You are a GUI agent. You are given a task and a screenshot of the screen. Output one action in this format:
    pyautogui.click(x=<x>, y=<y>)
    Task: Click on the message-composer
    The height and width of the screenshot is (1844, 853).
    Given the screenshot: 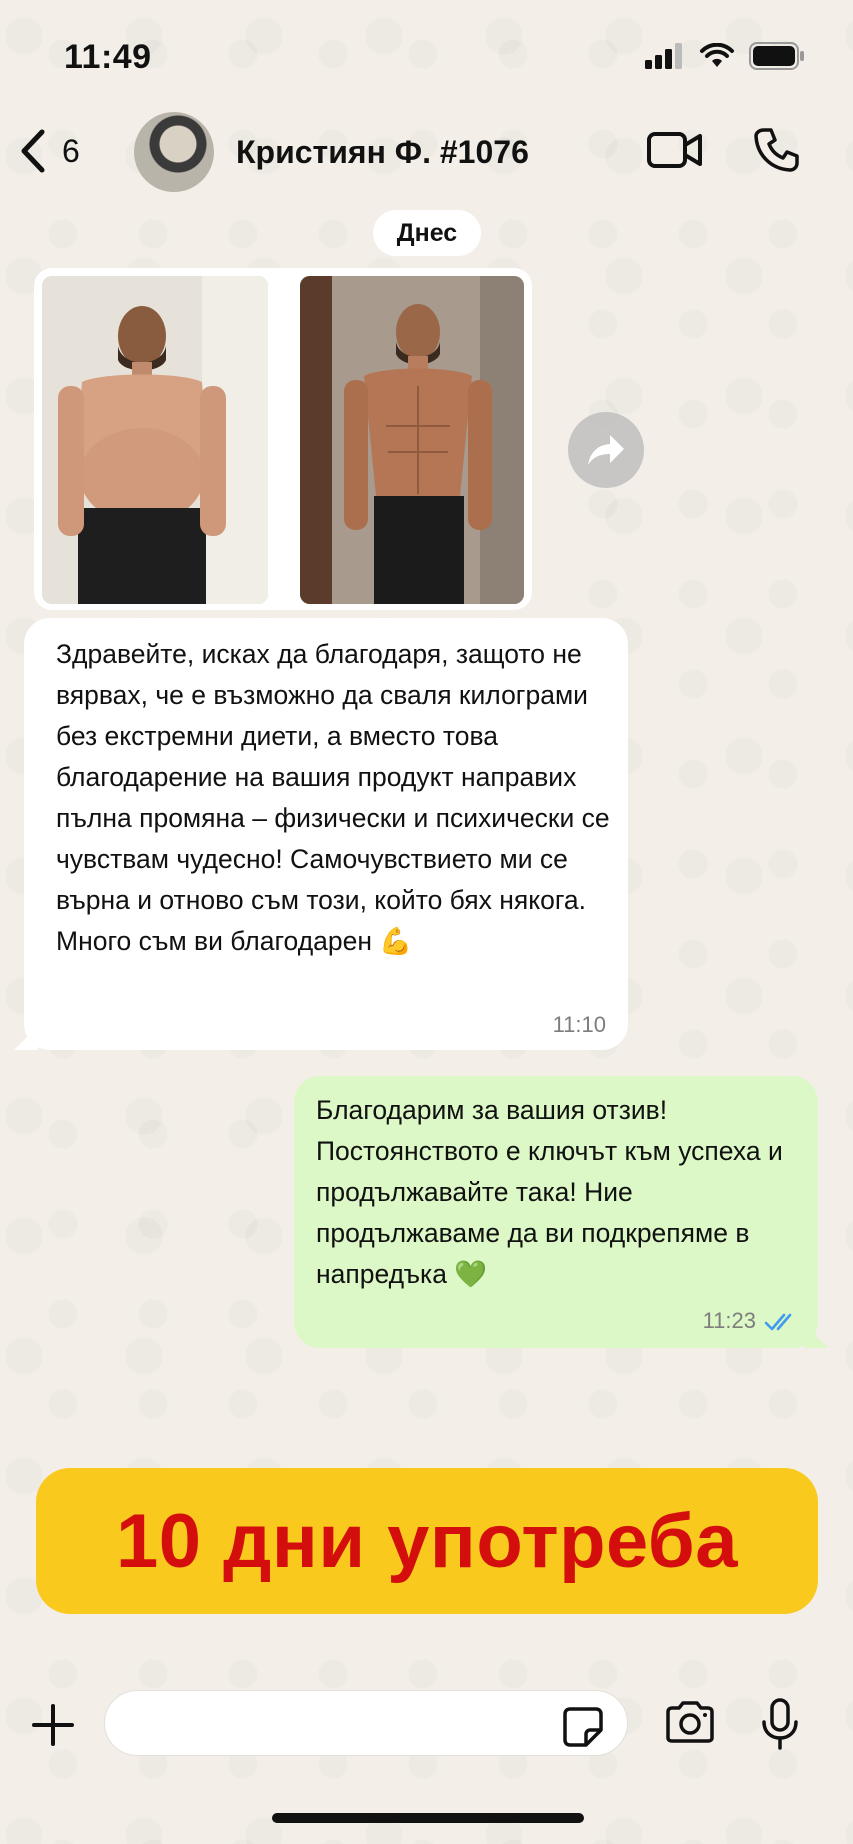 What is the action you would take?
    pyautogui.click(x=426, y=1740)
    